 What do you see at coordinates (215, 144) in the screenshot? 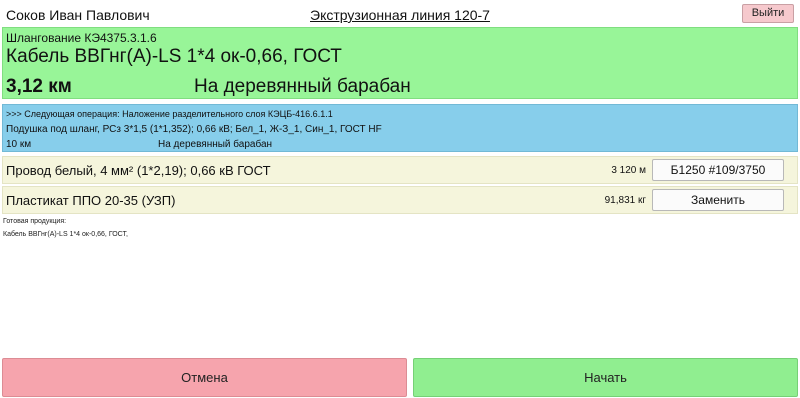
I see `next-drum: На деревянный барабан` at bounding box center [215, 144].